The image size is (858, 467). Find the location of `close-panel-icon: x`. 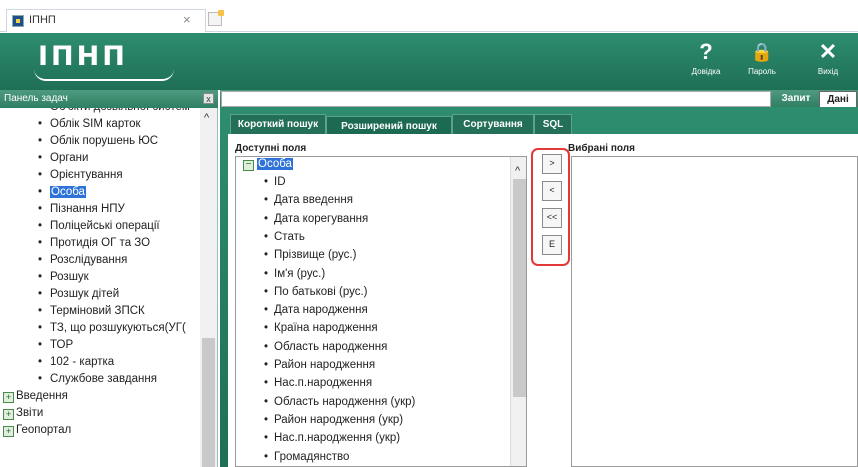

close-panel-icon: x is located at coordinates (208, 98).